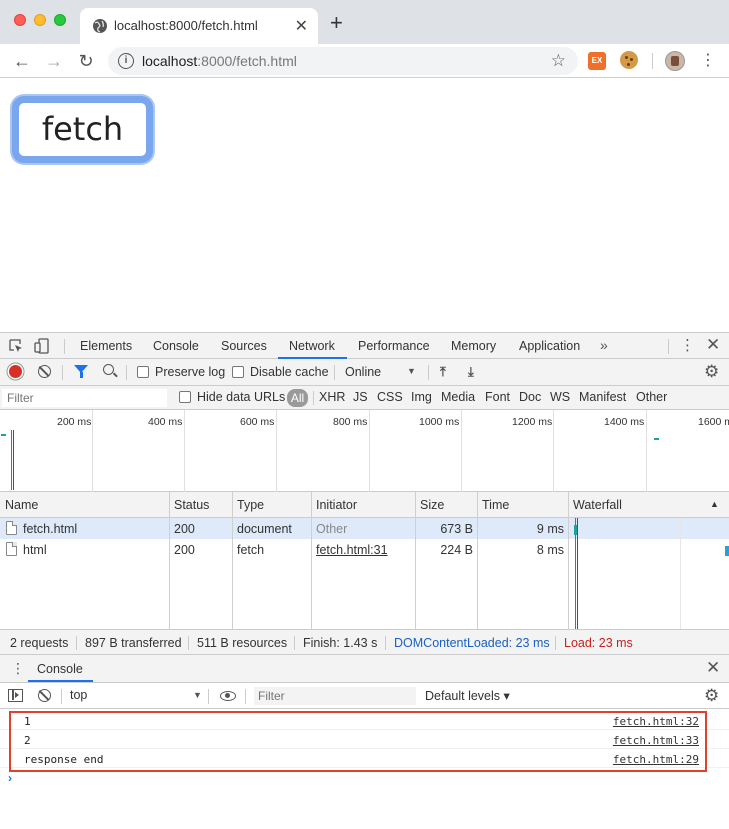 The width and height of the screenshot is (729, 829). What do you see at coordinates (301, 26) in the screenshot?
I see `tab-close-icon: ✕` at bounding box center [301, 26].